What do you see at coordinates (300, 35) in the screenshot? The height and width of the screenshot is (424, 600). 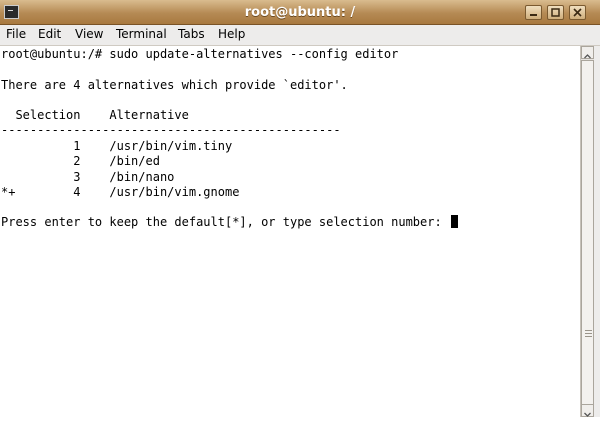 I see `menu-bar: File Edit View Terminal Tabs Help` at bounding box center [300, 35].